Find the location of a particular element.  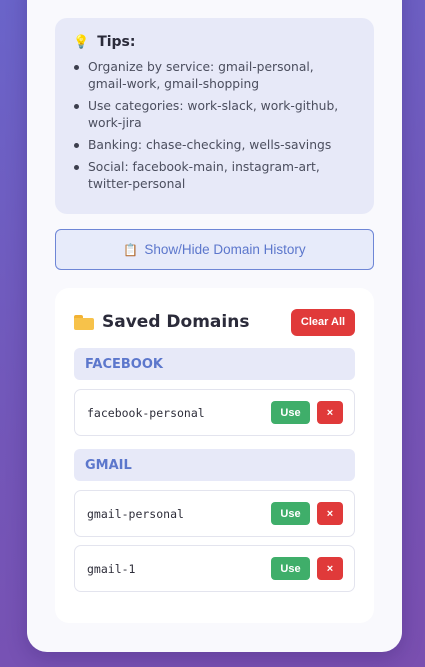

toggle-domain-history-button: 📋 Show/Hide Domain History is located at coordinates (214, 249).